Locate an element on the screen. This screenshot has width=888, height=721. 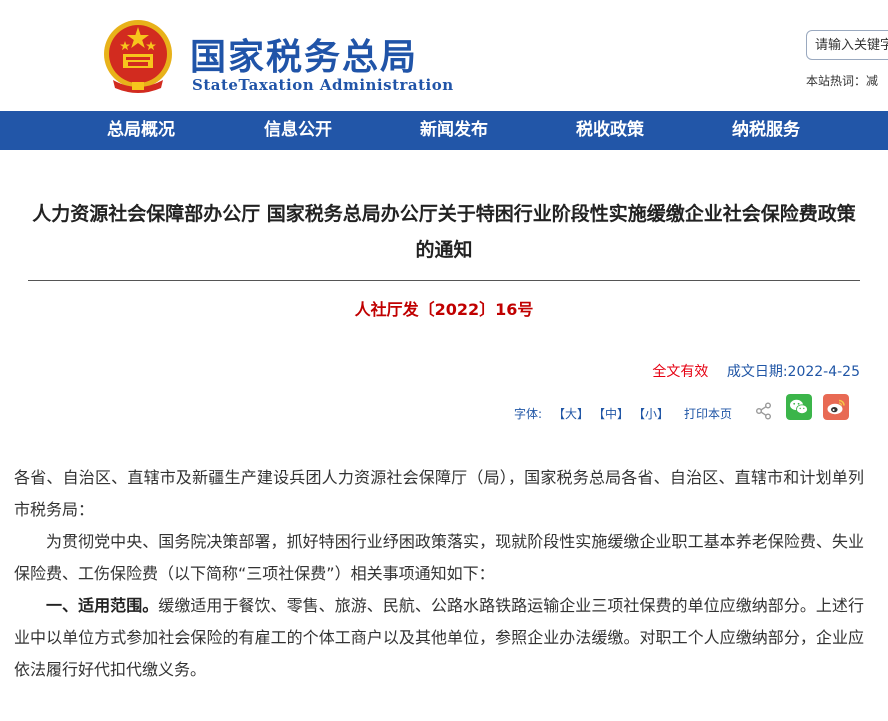
share-icon is located at coordinates (764, 411).